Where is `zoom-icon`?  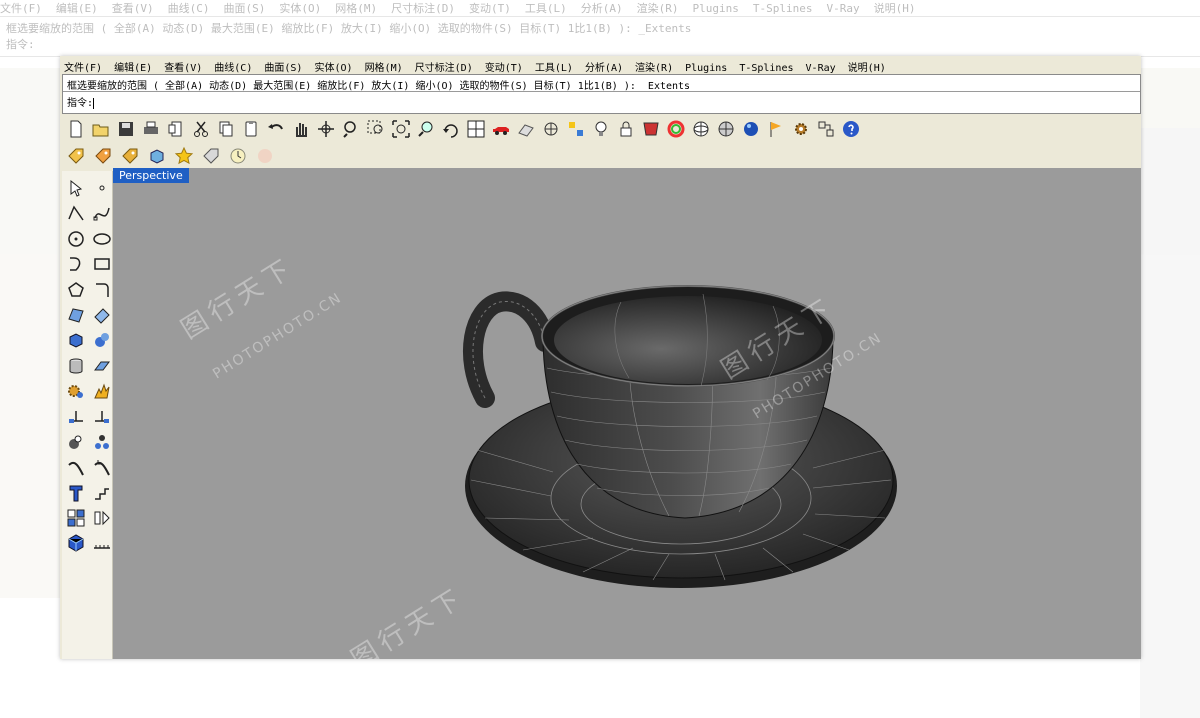
zoom-icon is located at coordinates (351, 129).